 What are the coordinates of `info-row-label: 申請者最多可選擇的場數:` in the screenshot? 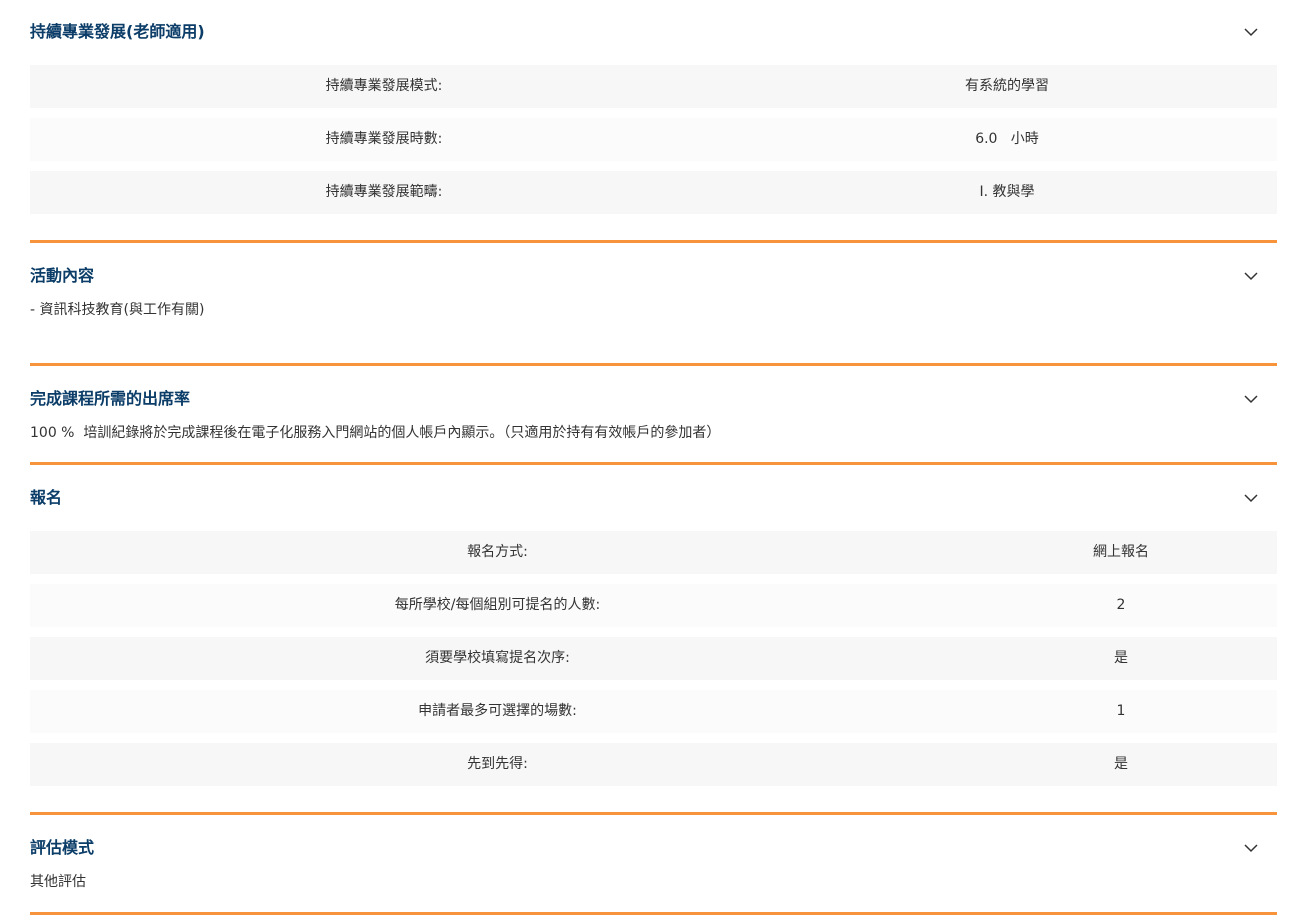 It's located at (497, 711).